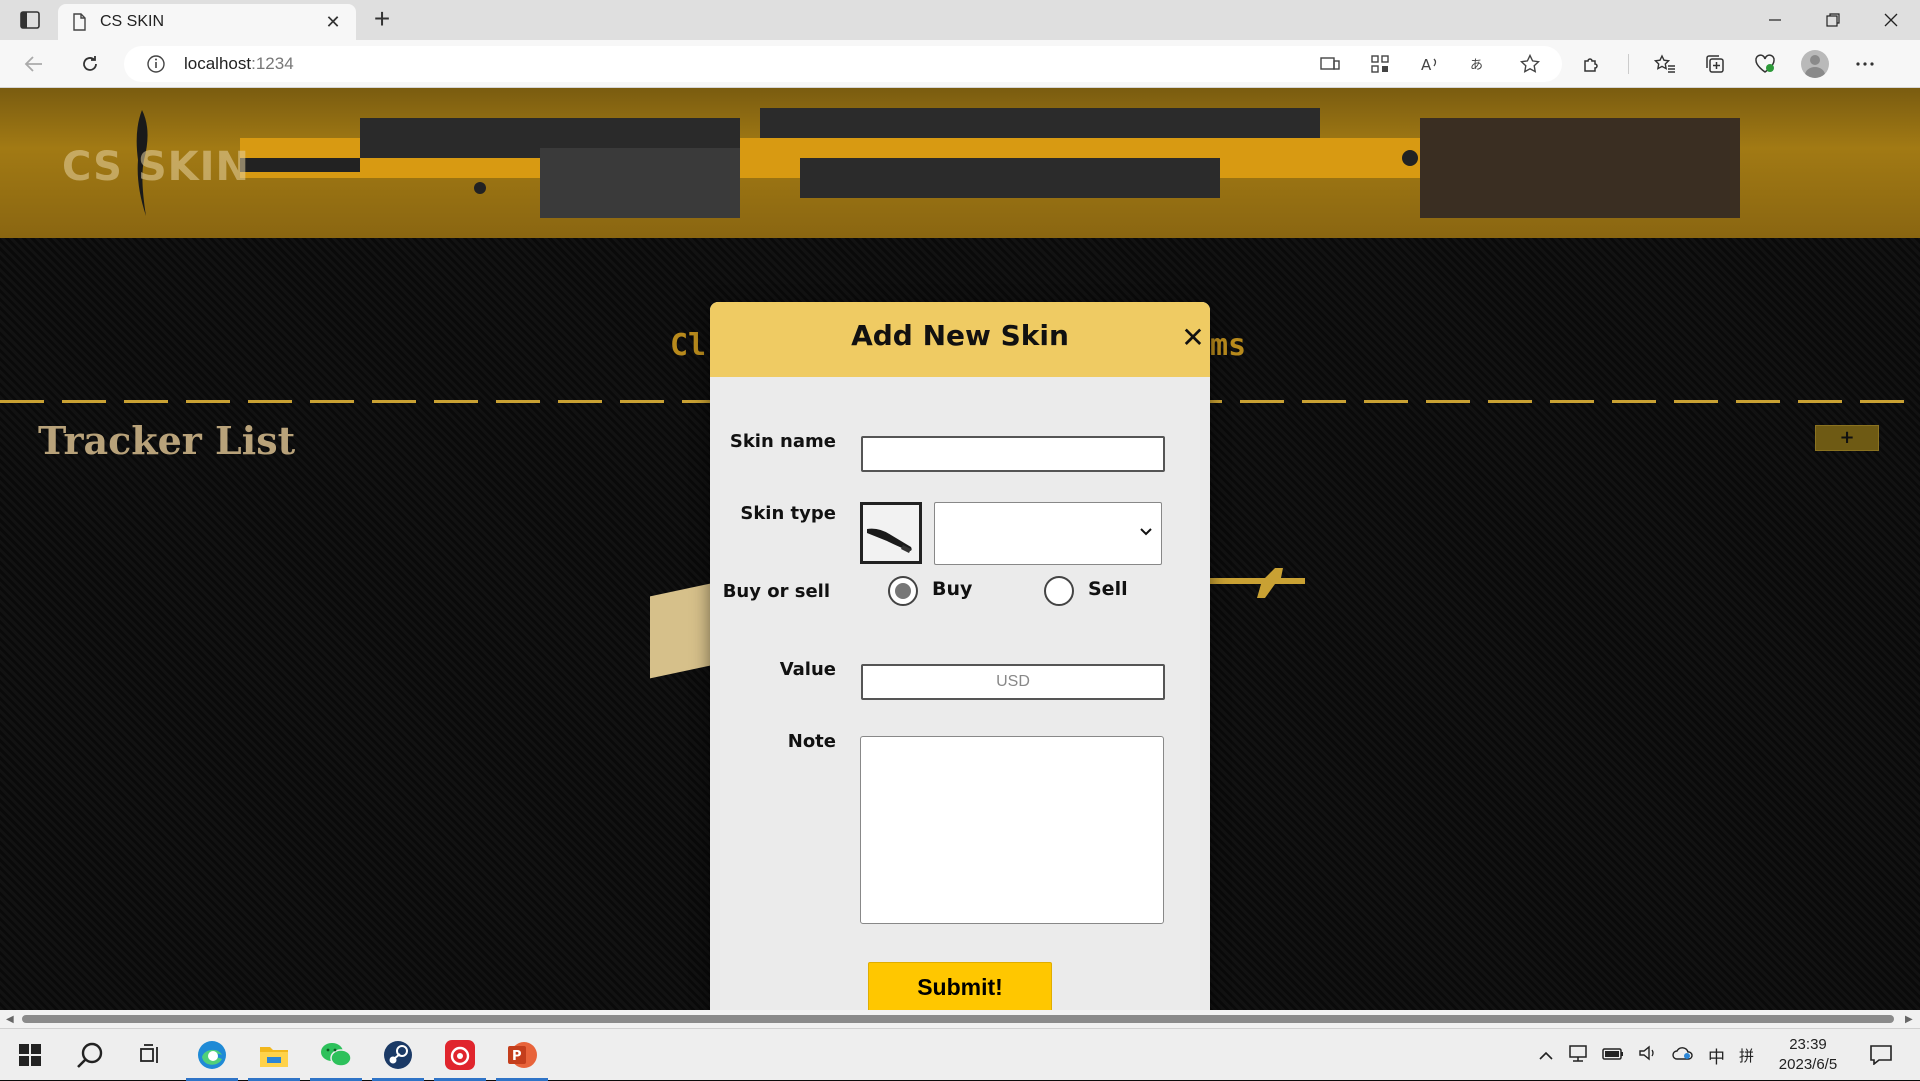  Describe the element at coordinates (1330, 64) in the screenshot. I see `app-available-icon` at that location.